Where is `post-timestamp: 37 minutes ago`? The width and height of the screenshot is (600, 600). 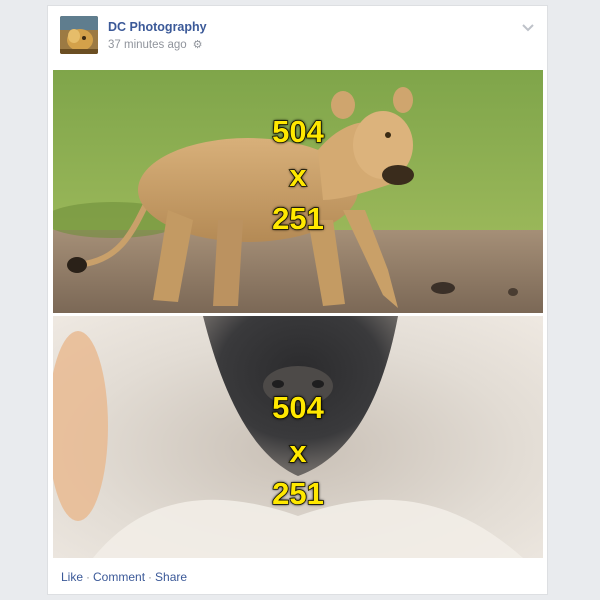 post-timestamp: 37 minutes ago is located at coordinates (147, 45).